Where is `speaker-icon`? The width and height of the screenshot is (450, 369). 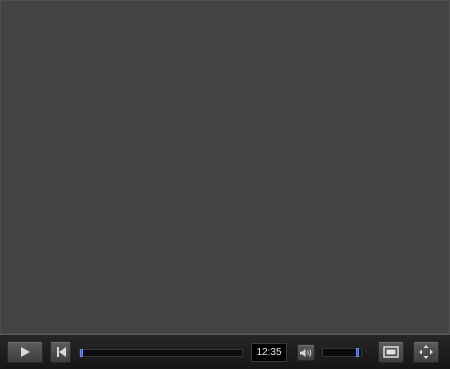 speaker-icon is located at coordinates (306, 352).